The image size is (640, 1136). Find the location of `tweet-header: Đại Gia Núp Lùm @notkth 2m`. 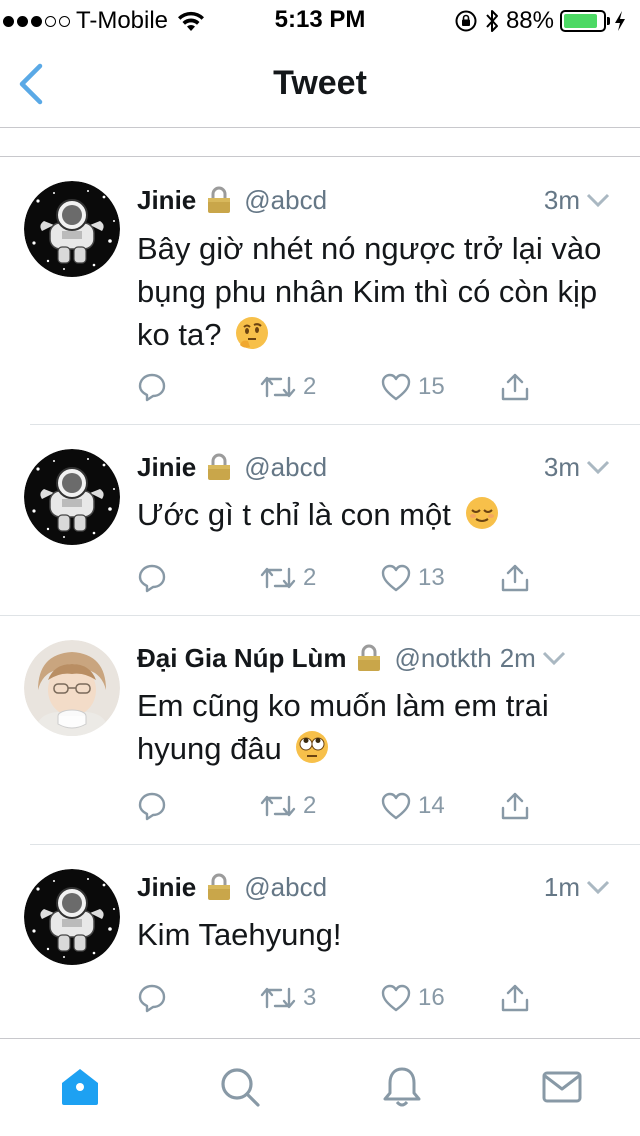

tweet-header: Đại Gia Núp Lùm @notkth 2m is located at coordinates (373, 658).